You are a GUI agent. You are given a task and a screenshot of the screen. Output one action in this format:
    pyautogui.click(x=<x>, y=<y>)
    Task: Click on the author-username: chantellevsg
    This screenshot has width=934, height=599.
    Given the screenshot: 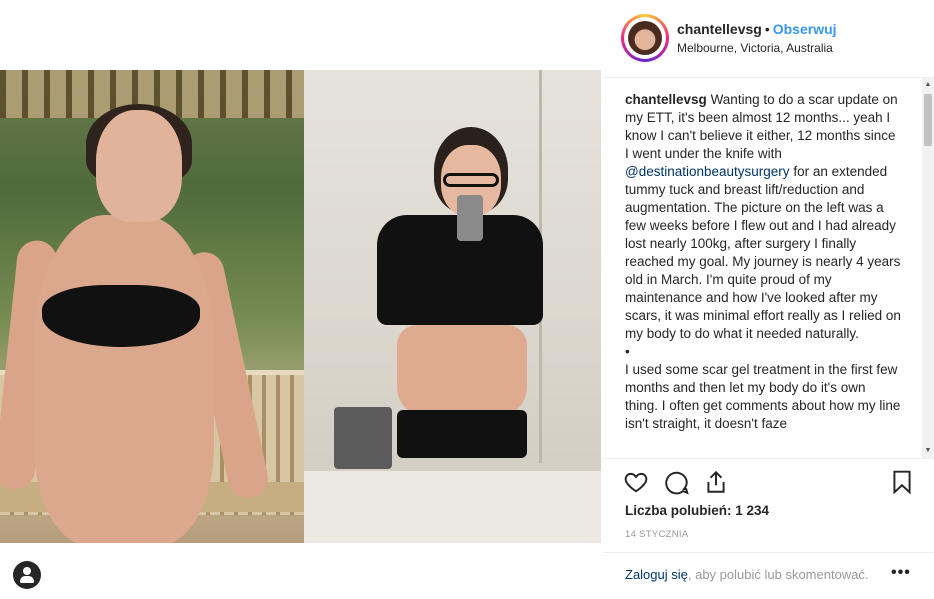 What is the action you would take?
    pyautogui.click(x=719, y=29)
    